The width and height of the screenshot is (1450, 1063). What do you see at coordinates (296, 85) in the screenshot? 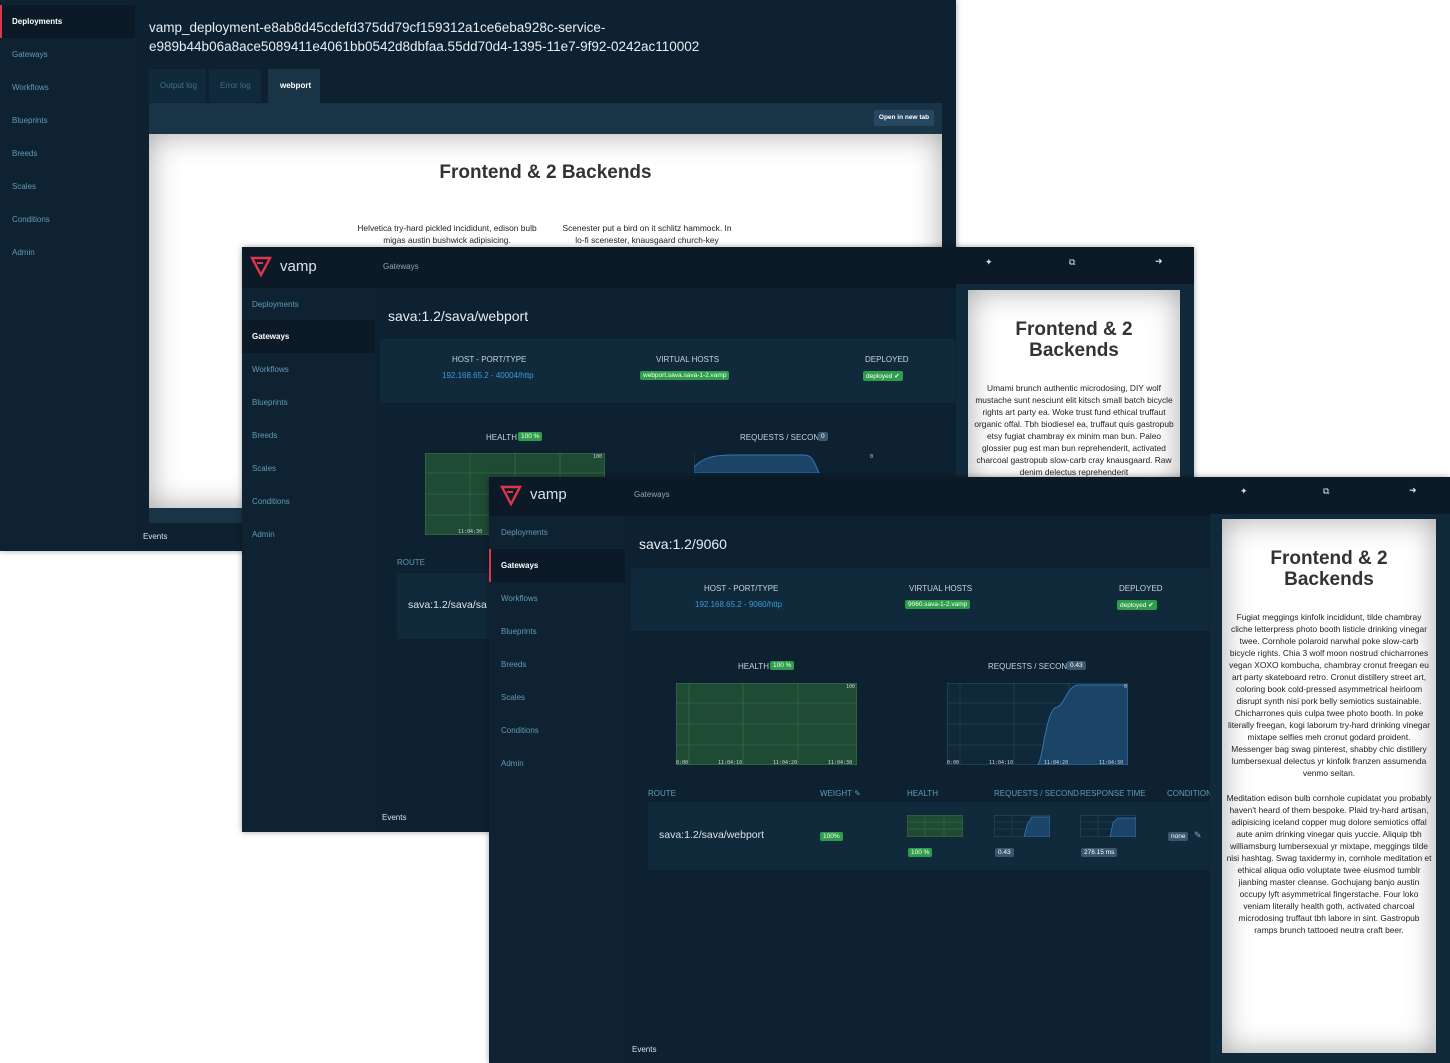
I see `tab-webport-label: webport` at bounding box center [296, 85].